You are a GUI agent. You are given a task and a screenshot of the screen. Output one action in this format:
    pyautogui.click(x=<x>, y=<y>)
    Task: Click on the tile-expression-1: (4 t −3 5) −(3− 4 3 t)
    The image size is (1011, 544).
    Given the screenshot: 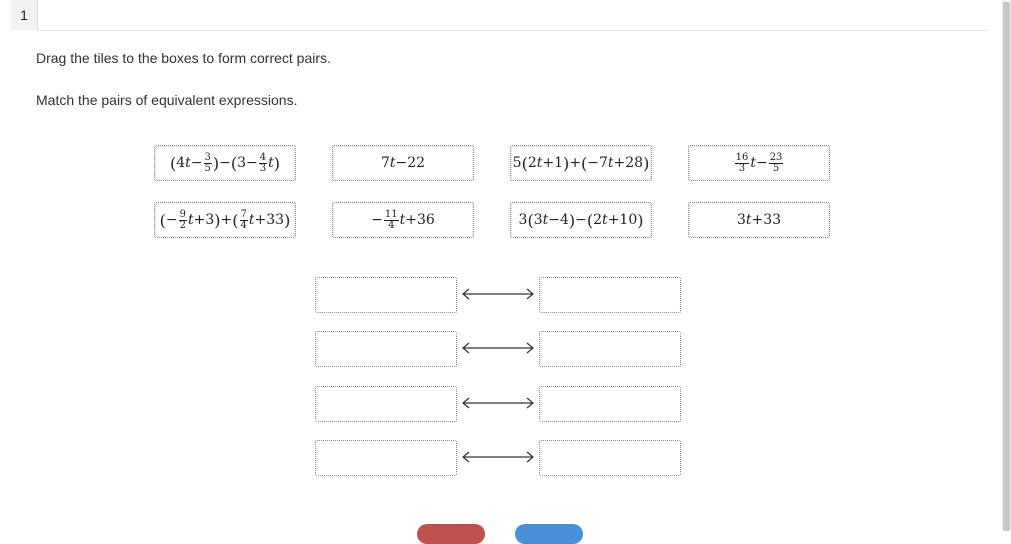 What is the action you would take?
    pyautogui.click(x=225, y=163)
    